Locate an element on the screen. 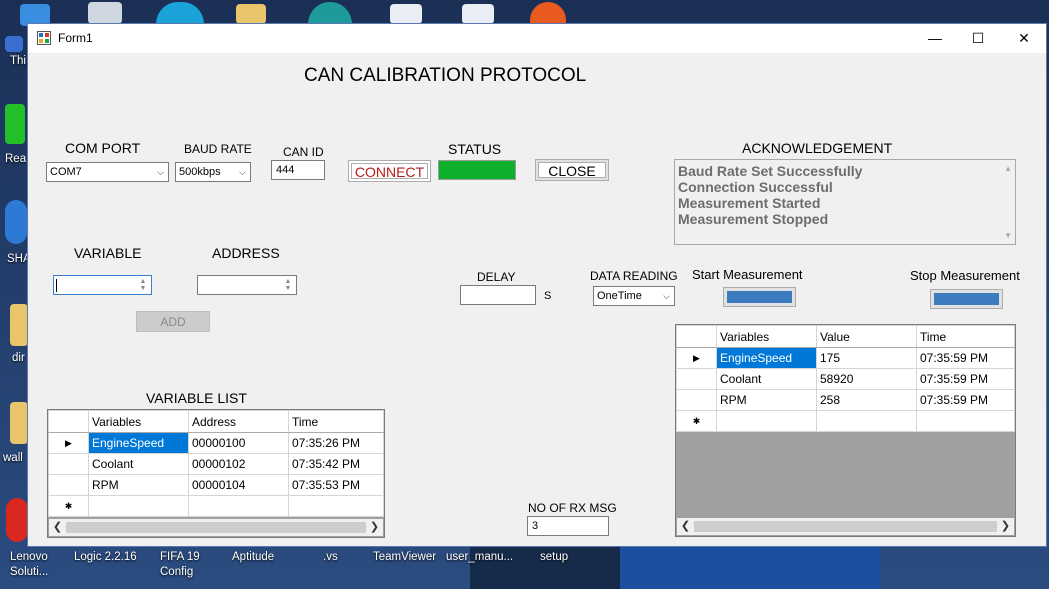  close-button: CLOSE is located at coordinates (572, 170).